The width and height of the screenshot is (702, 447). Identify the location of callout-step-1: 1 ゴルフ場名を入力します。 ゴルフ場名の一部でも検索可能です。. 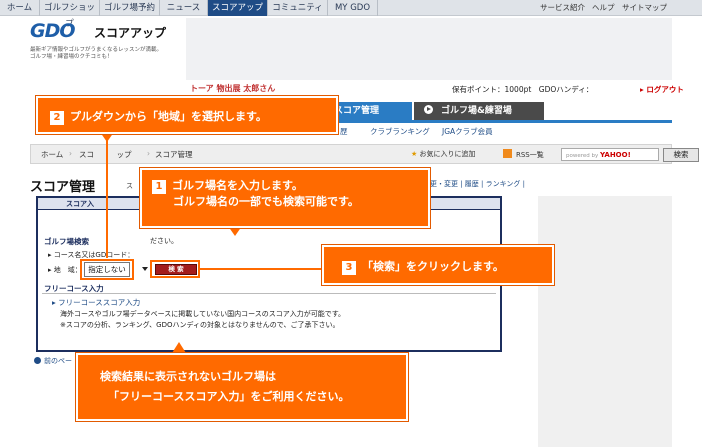
(285, 198).